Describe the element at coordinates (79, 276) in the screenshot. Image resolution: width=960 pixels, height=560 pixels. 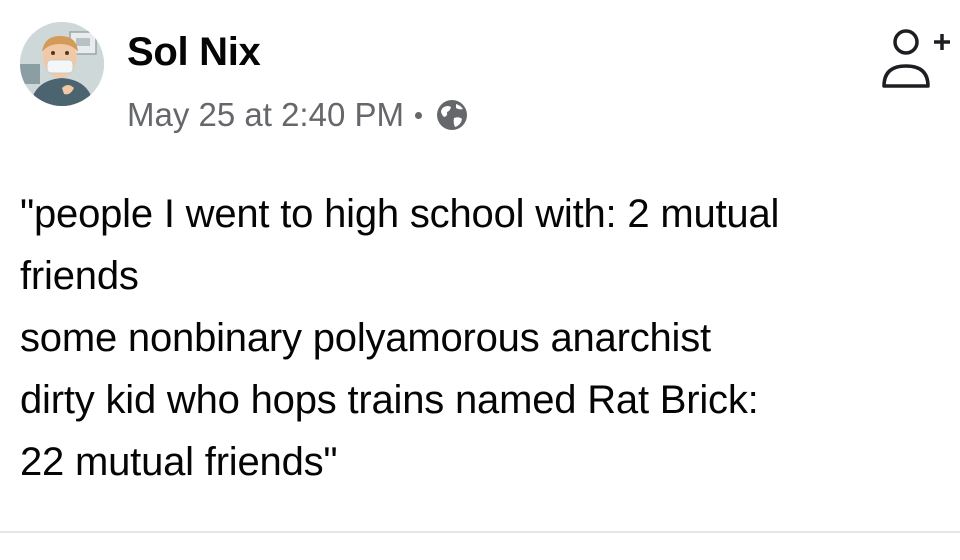
I see `post-text-line: friends` at that location.